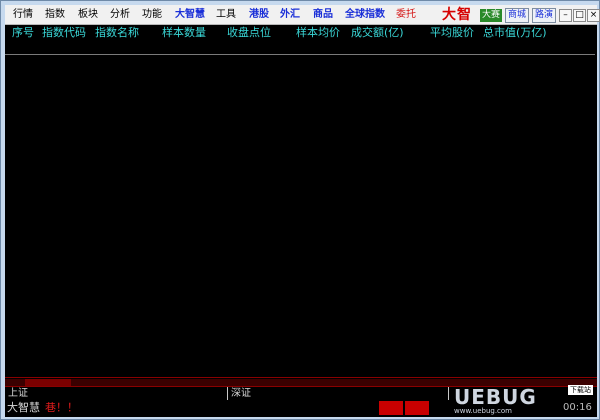  I want to click on shenzhen-index-label: 深证, so click(241, 393).